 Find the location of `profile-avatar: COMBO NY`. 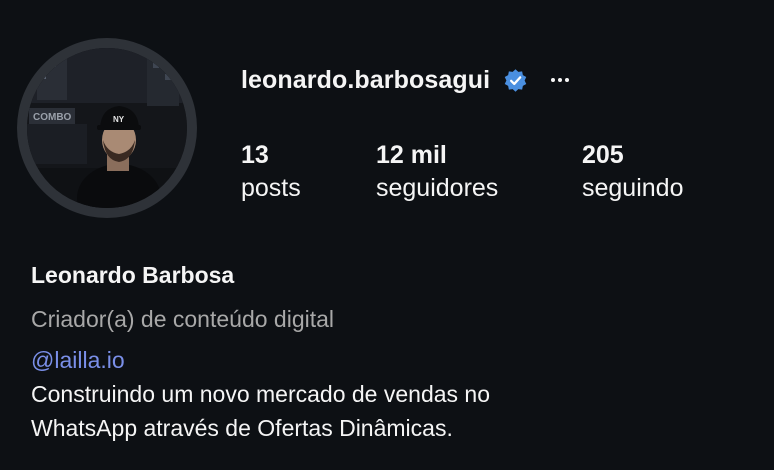

profile-avatar: COMBO NY is located at coordinates (107, 128).